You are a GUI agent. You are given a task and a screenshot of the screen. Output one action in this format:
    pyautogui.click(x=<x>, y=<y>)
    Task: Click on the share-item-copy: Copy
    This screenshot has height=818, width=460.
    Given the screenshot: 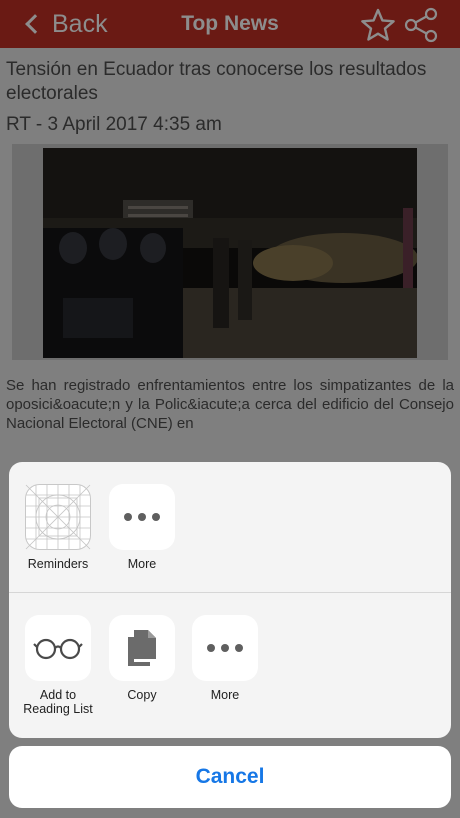 What is the action you would take?
    pyautogui.click(x=142, y=647)
    